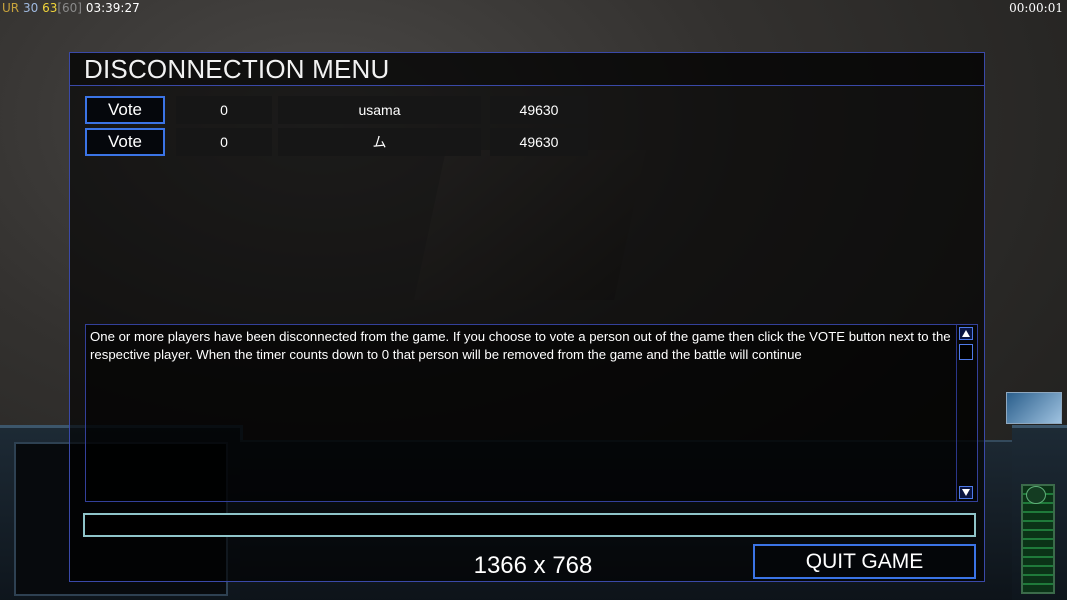 The height and width of the screenshot is (600, 1067). Describe the element at coordinates (533, 565) in the screenshot. I see `resolution-label: 1366 x 768` at that location.